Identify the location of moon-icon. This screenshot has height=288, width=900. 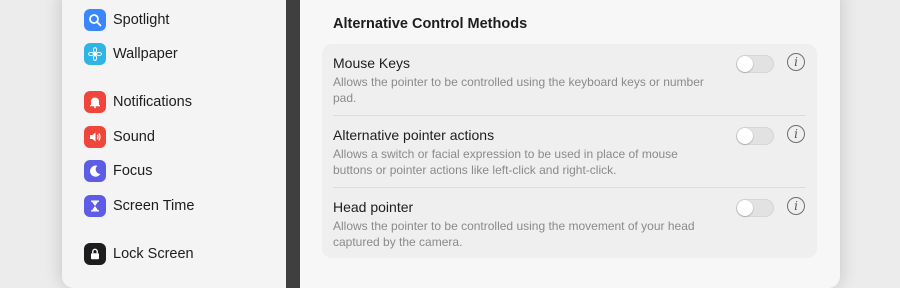
(95, 171).